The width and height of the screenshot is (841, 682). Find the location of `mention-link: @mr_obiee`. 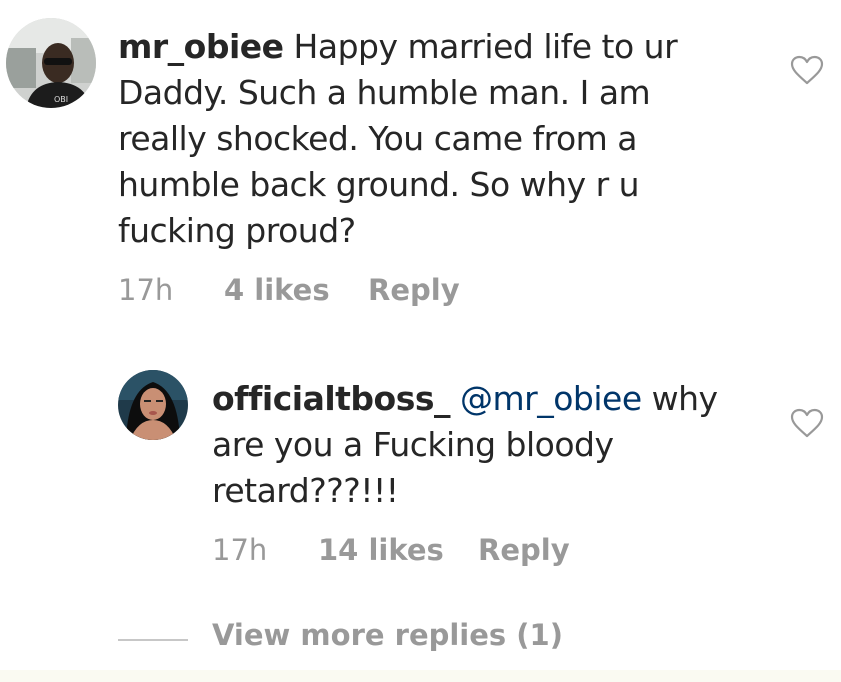

mention-link: @mr_obiee is located at coordinates (551, 398).